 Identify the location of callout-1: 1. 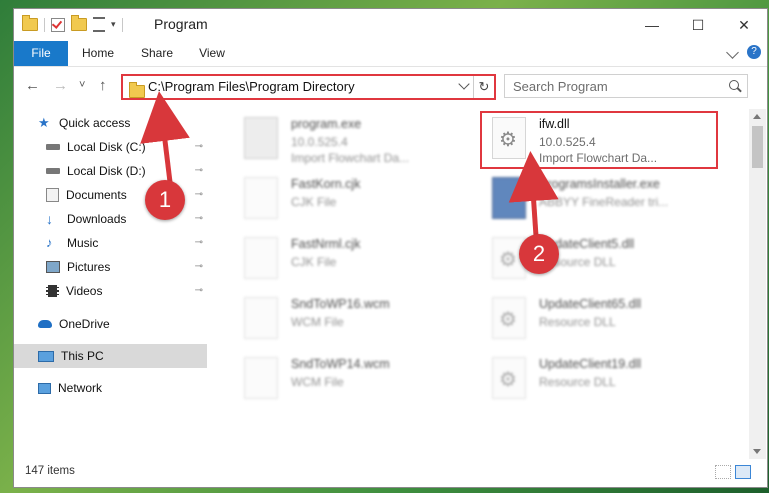
(165, 200).